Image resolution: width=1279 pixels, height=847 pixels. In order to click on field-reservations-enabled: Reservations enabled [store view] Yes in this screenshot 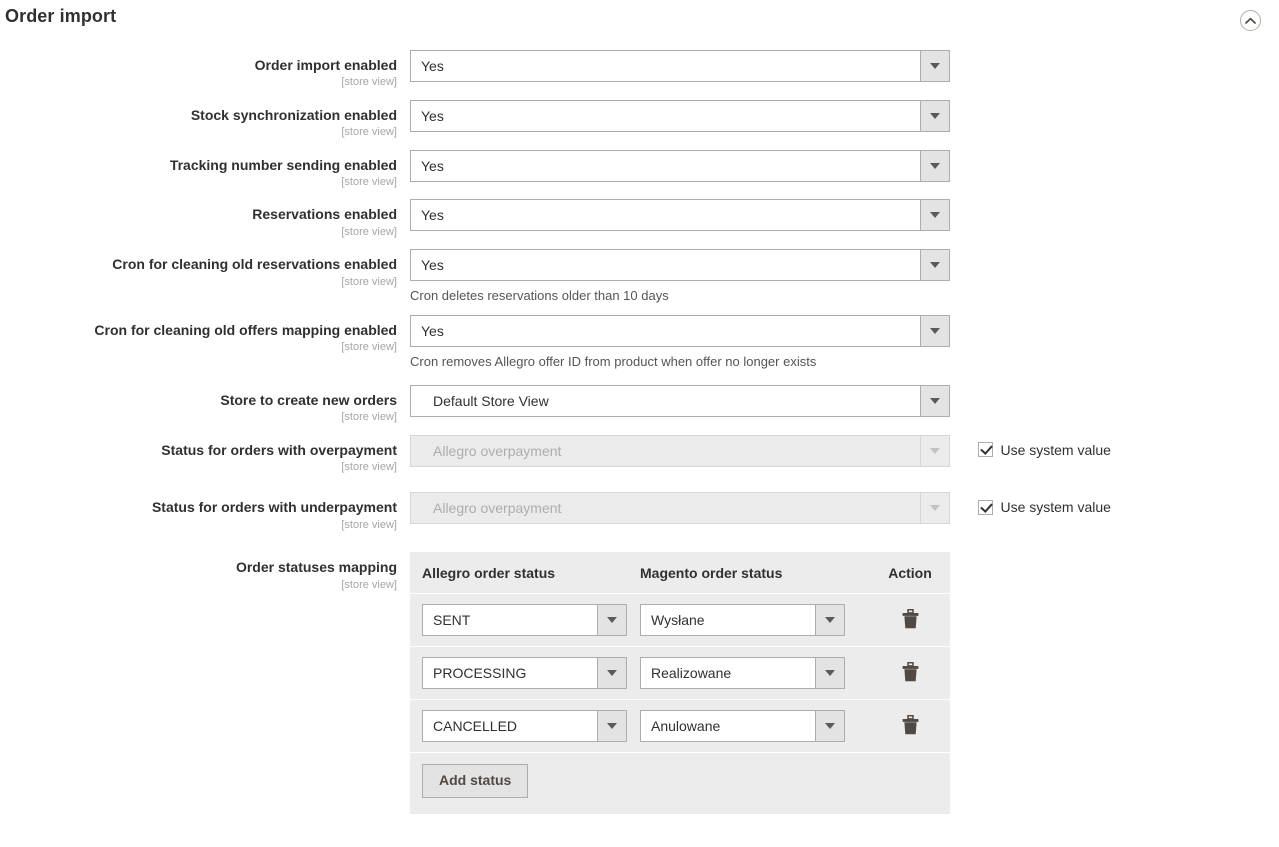, I will do `click(639, 219)`.